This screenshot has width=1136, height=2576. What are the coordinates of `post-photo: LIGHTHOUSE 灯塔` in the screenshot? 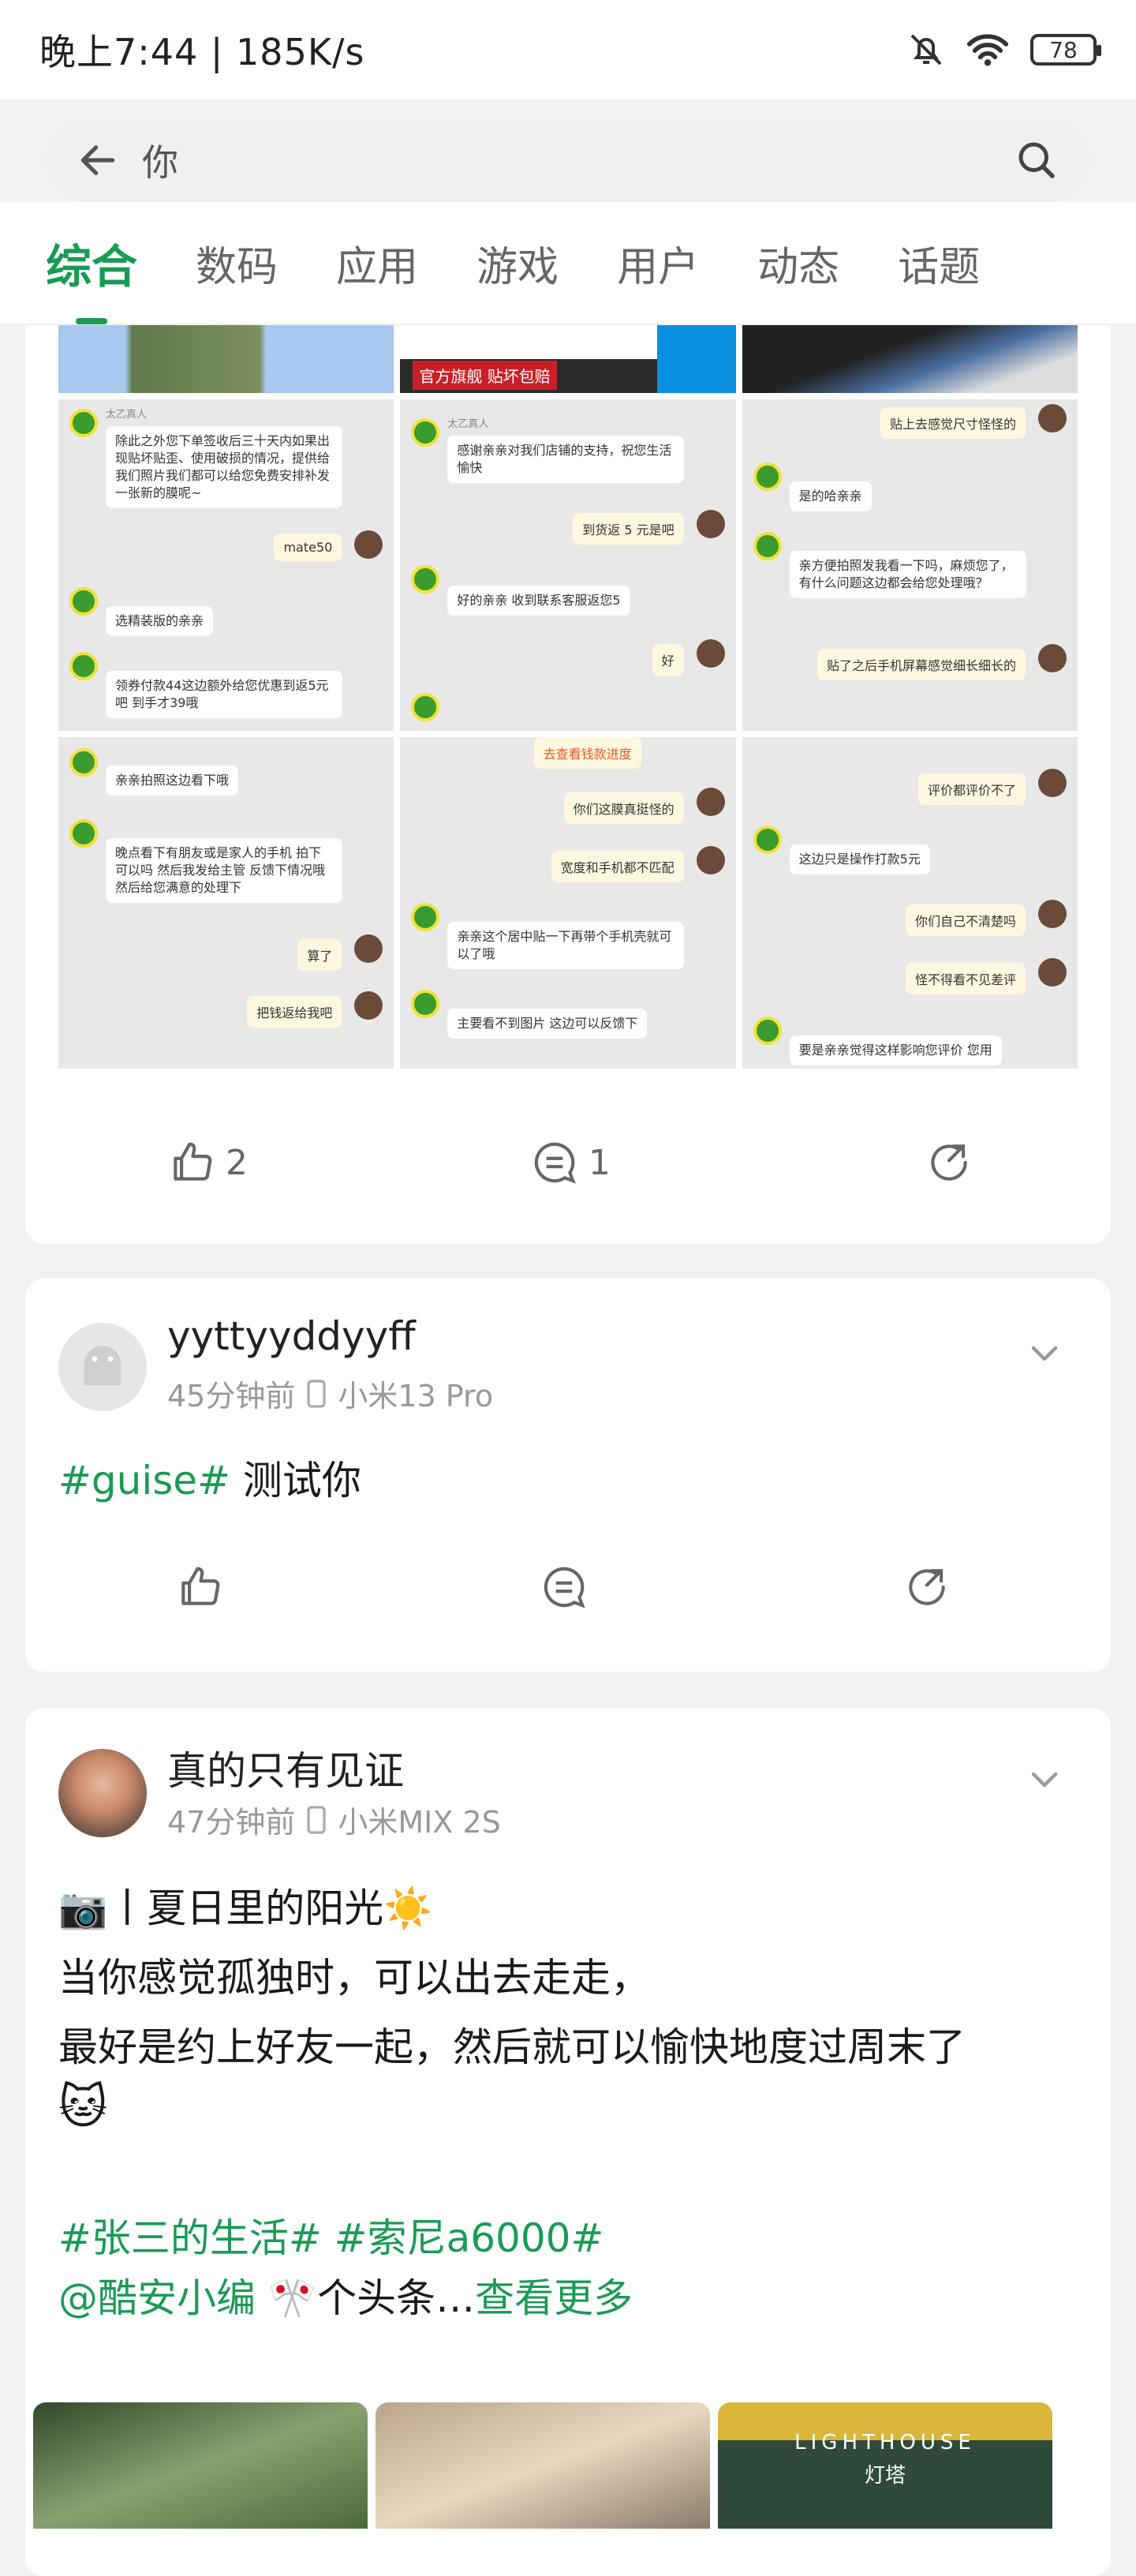 It's located at (885, 2465).